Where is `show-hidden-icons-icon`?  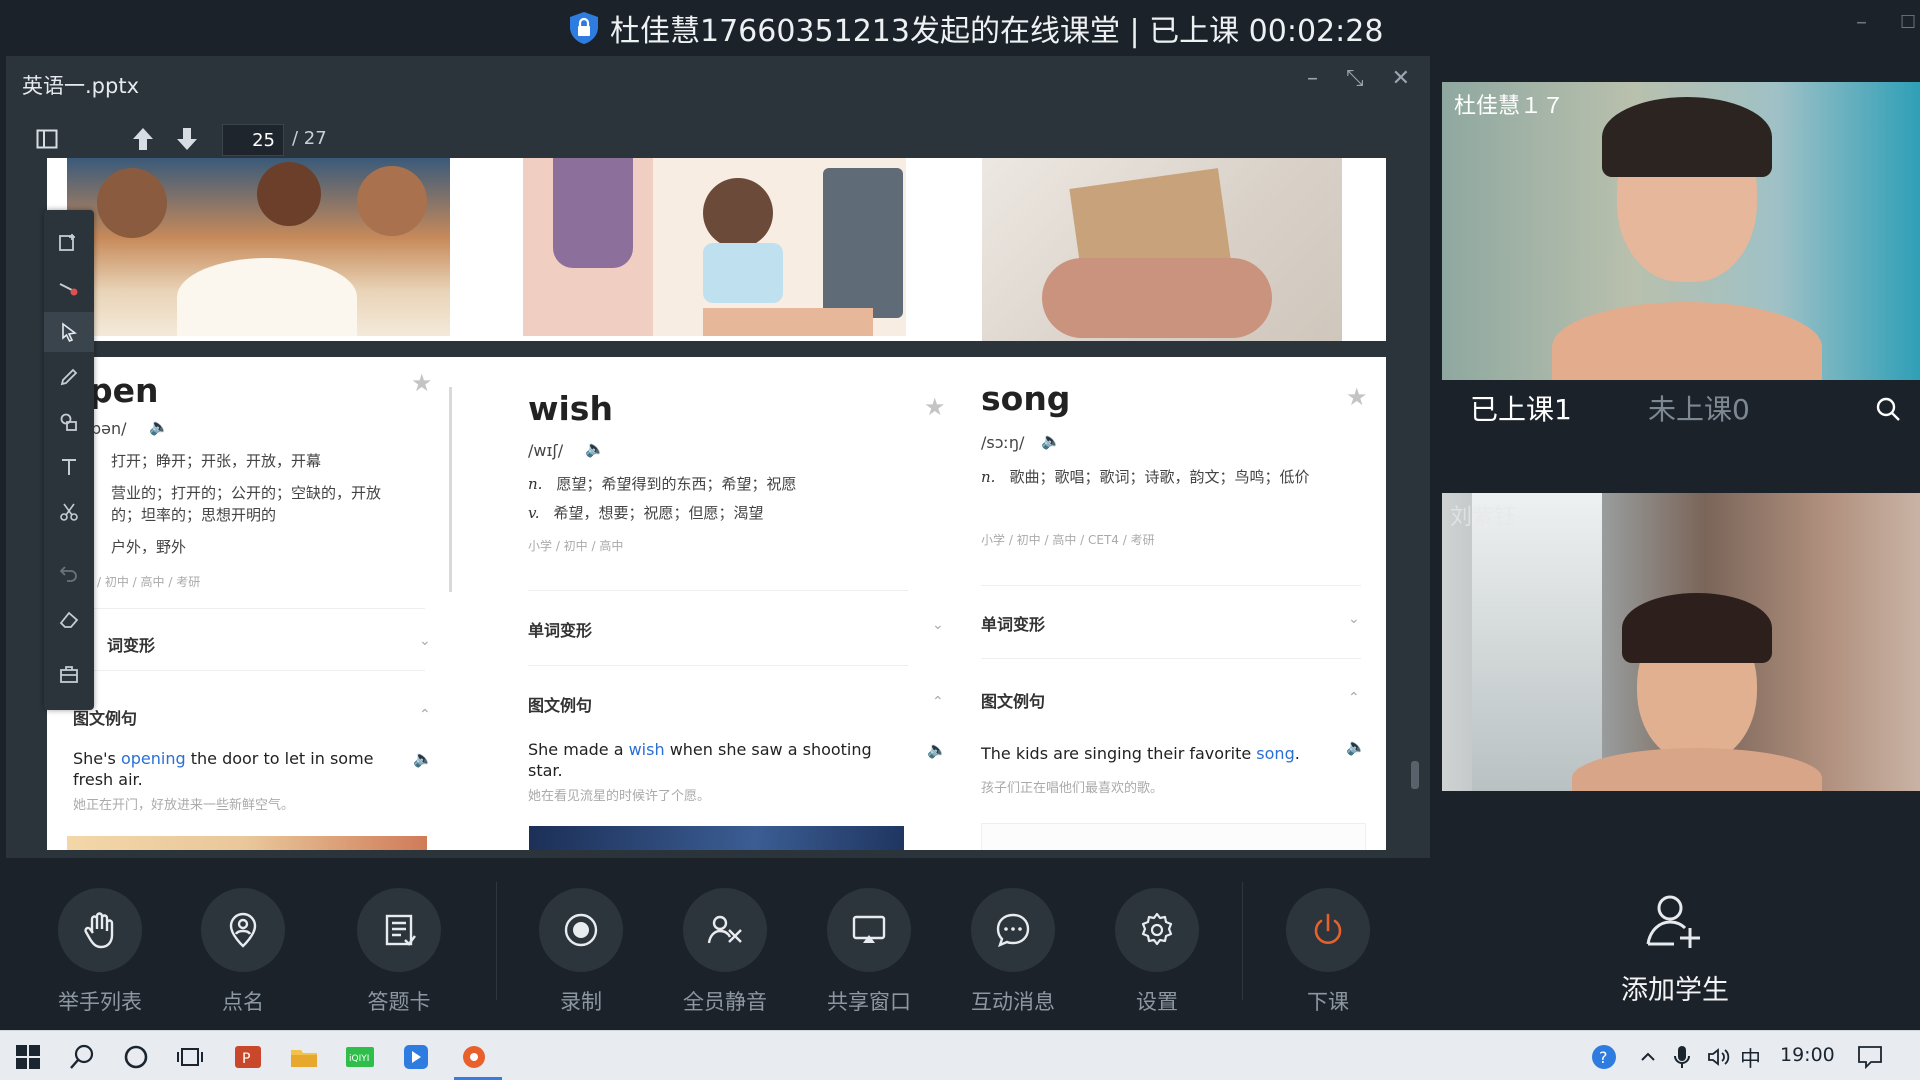
show-hidden-icons-icon is located at coordinates (1648, 1057).